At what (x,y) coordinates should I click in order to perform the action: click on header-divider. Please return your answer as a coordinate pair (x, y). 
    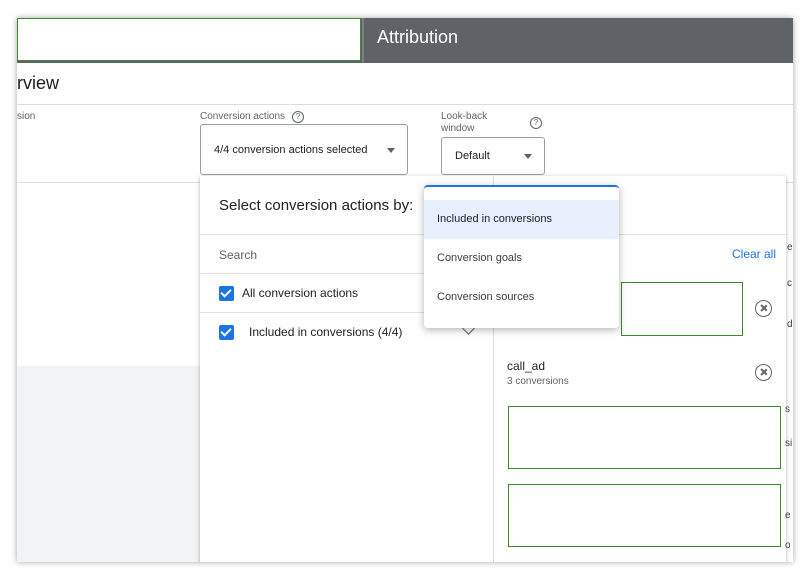
    Looking at the image, I should click on (363, 40).